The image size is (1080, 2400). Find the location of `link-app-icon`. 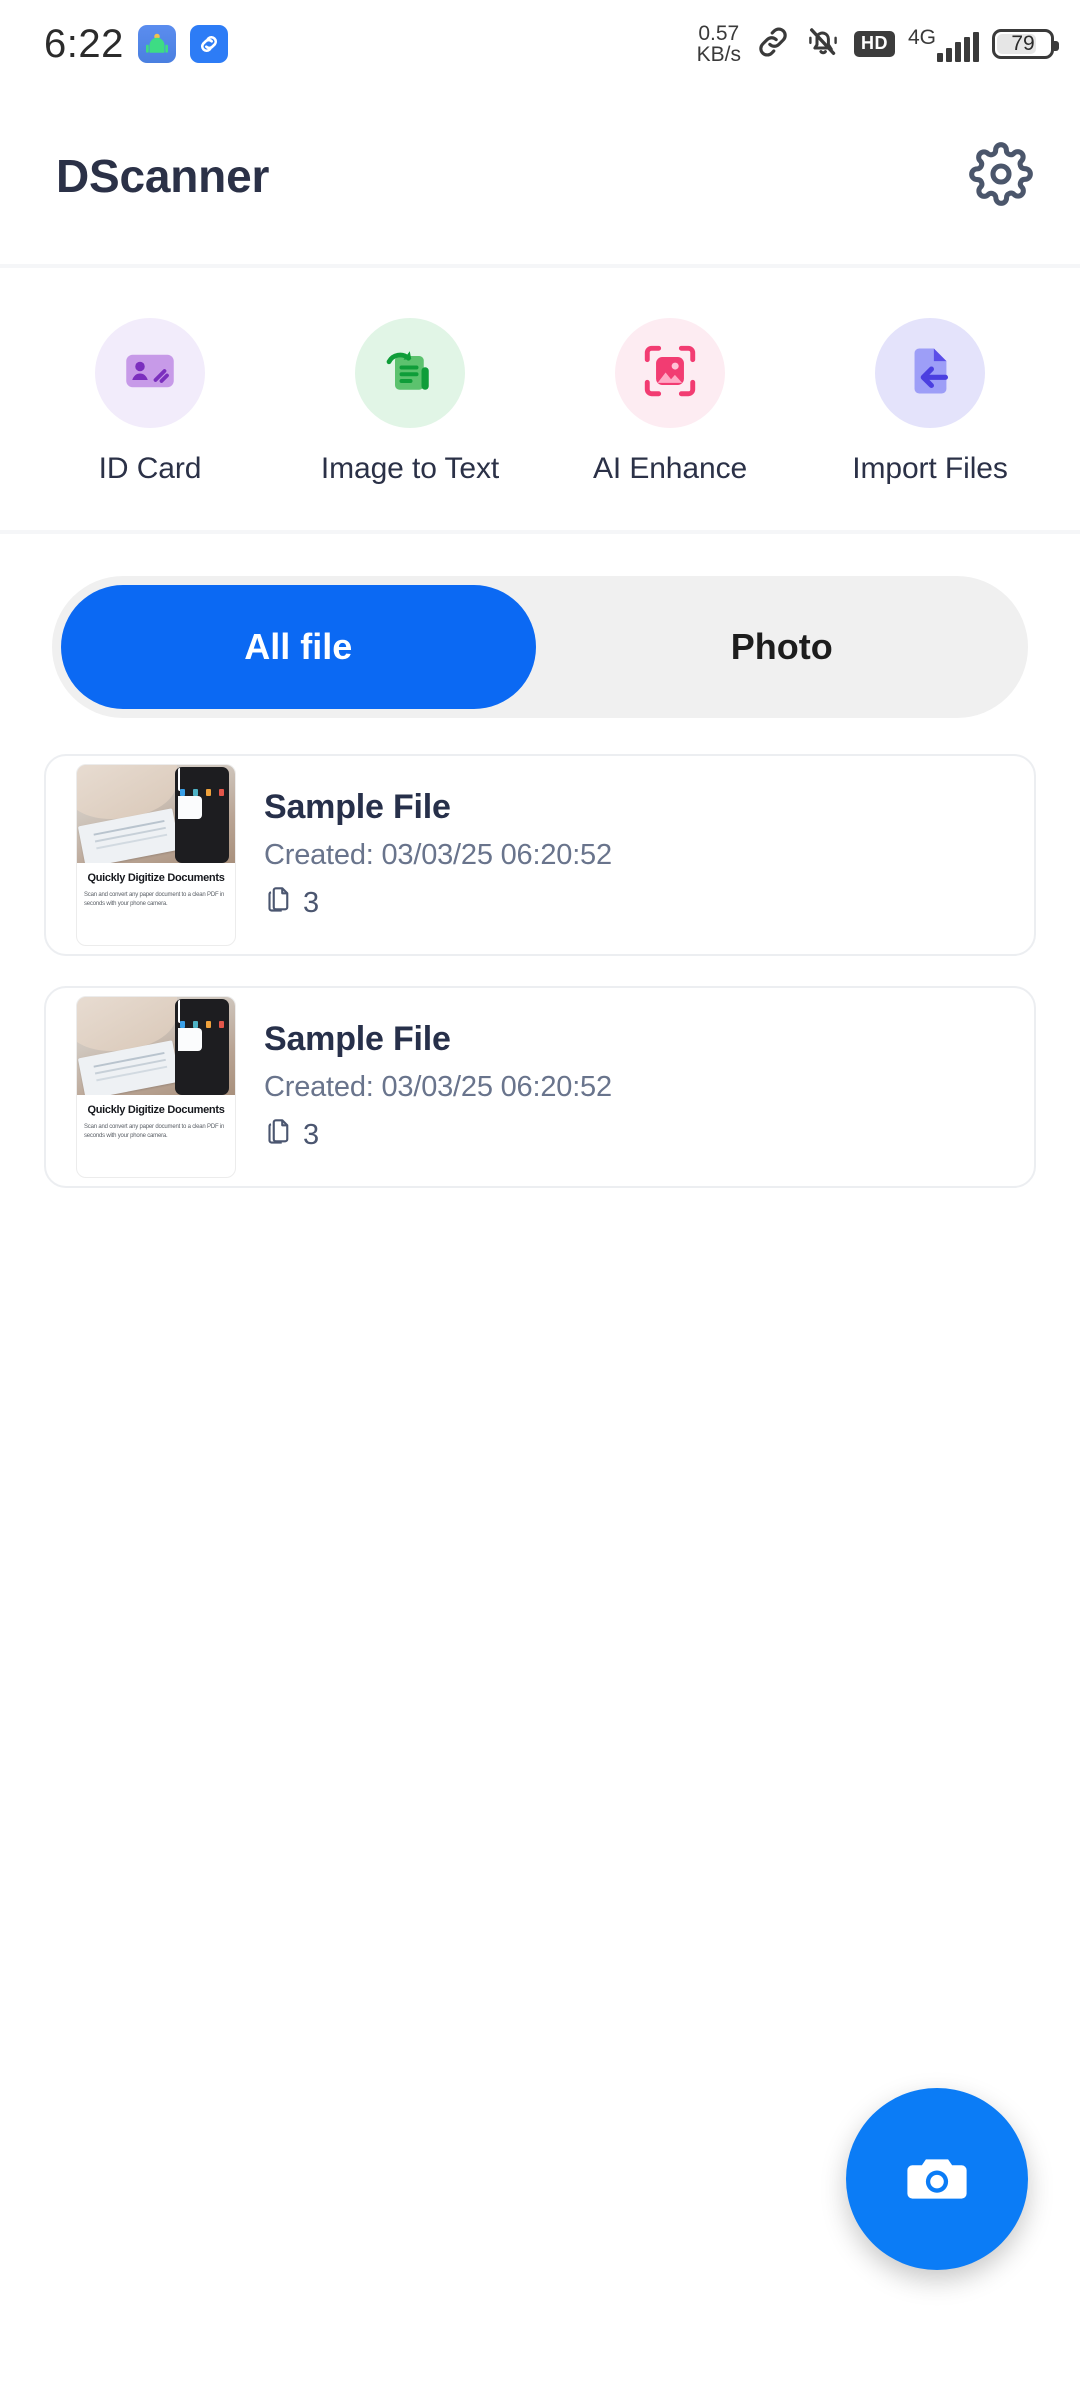

link-app-icon is located at coordinates (208, 44).